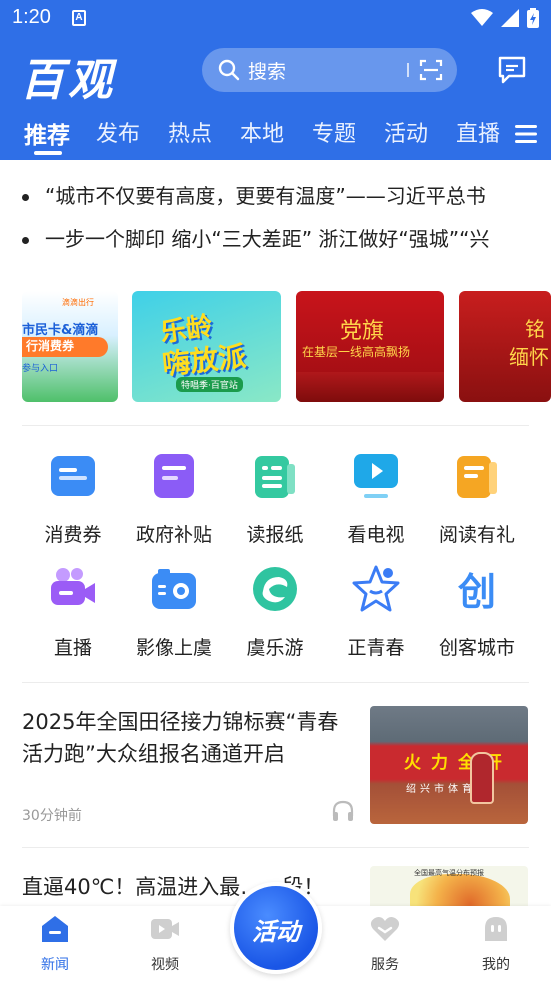 The height and width of the screenshot is (981, 551). Describe the element at coordinates (275, 615) in the screenshot. I see `service-travel: 虞乐游` at that location.